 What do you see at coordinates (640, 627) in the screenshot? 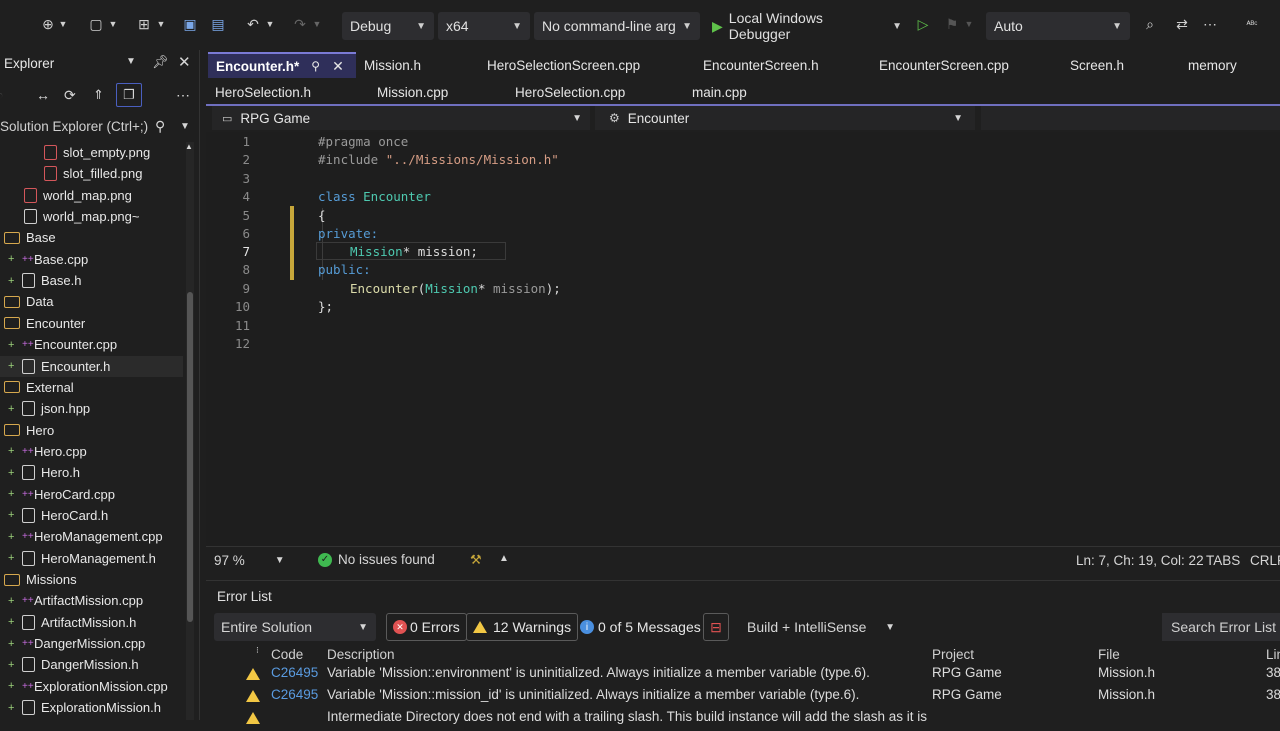
I see `messages-filter-button: i 0 of 5 Messages` at bounding box center [640, 627].